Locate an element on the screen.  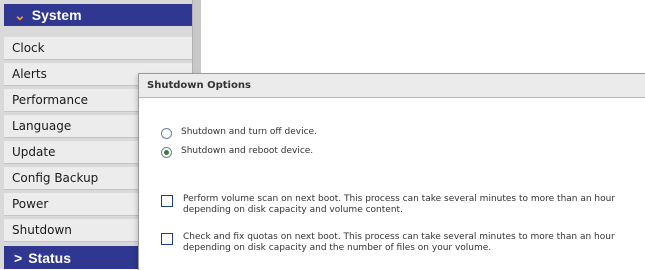
sidebar-item-label: Shutdown is located at coordinates (42, 230).